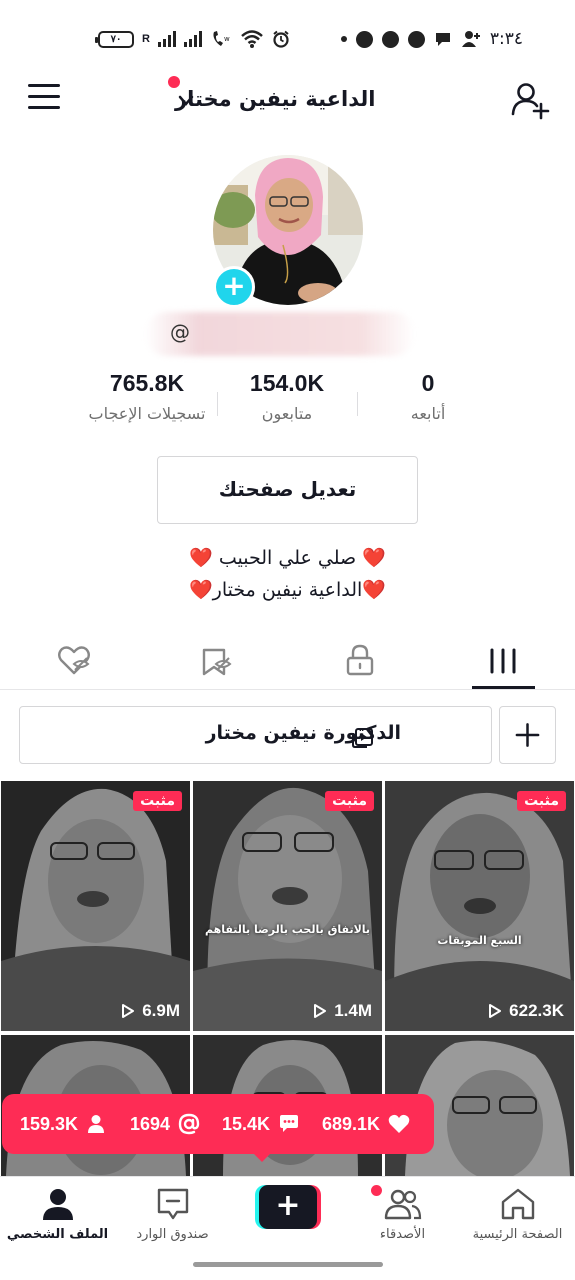 Image resolution: width=575 pixels, height=1280 pixels. Describe the element at coordinates (527, 735) in the screenshot. I see `add-collection-button` at that location.